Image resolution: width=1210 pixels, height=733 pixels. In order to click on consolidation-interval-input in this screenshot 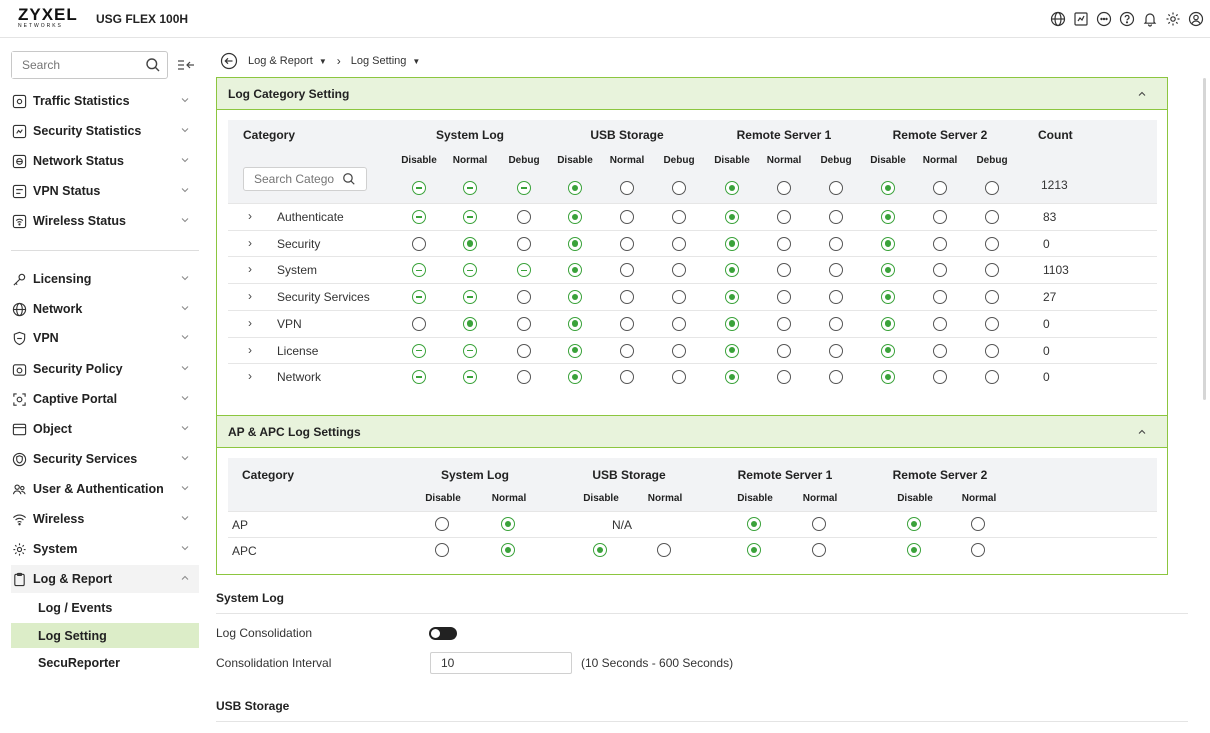, I will do `click(496, 663)`.